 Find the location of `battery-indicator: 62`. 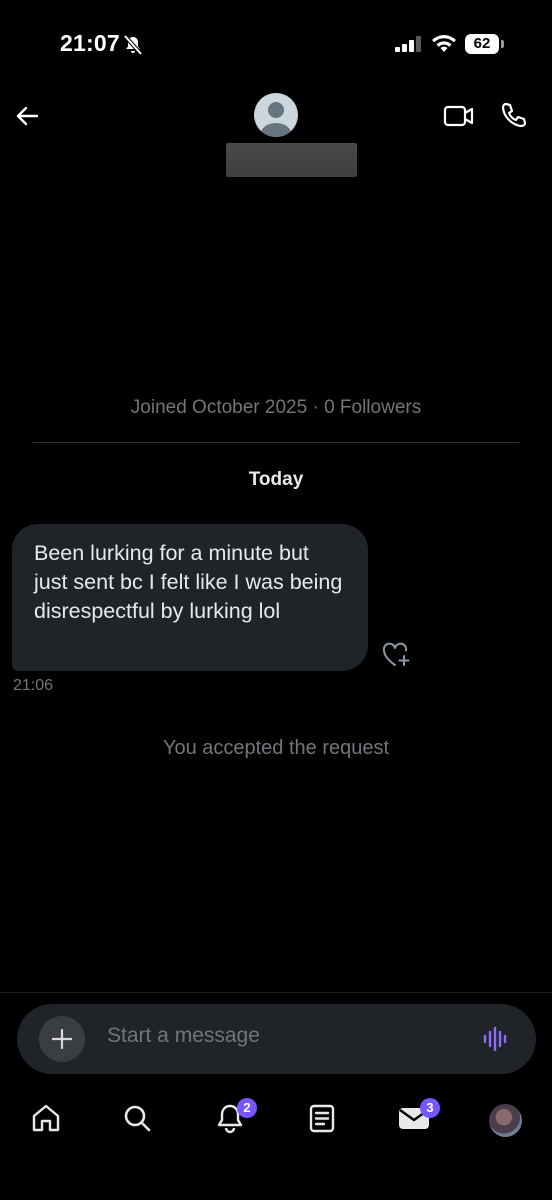

battery-indicator: 62 is located at coordinates (482, 44).